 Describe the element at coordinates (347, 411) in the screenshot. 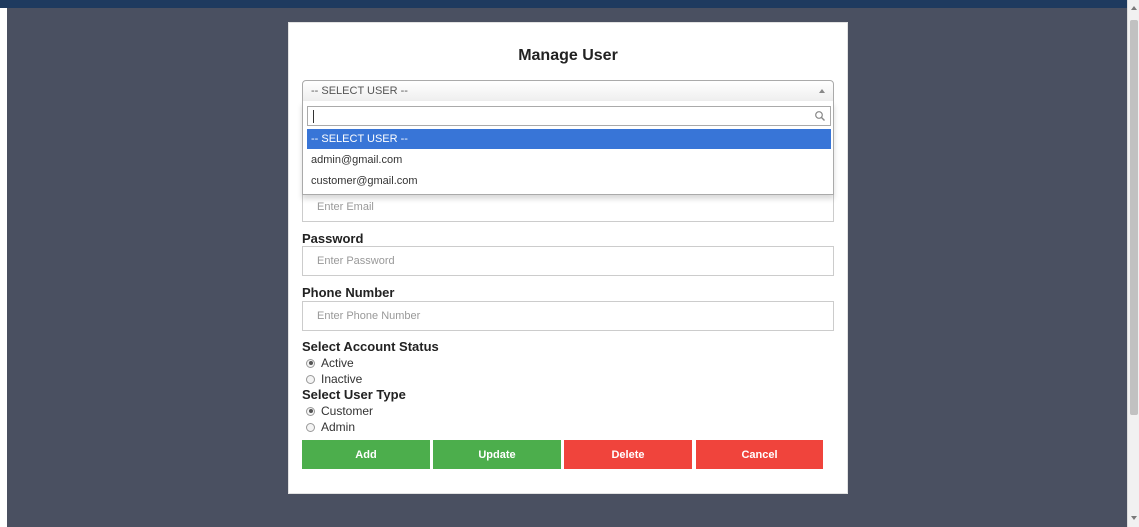

I see `radio-customer-label: Customer` at that location.